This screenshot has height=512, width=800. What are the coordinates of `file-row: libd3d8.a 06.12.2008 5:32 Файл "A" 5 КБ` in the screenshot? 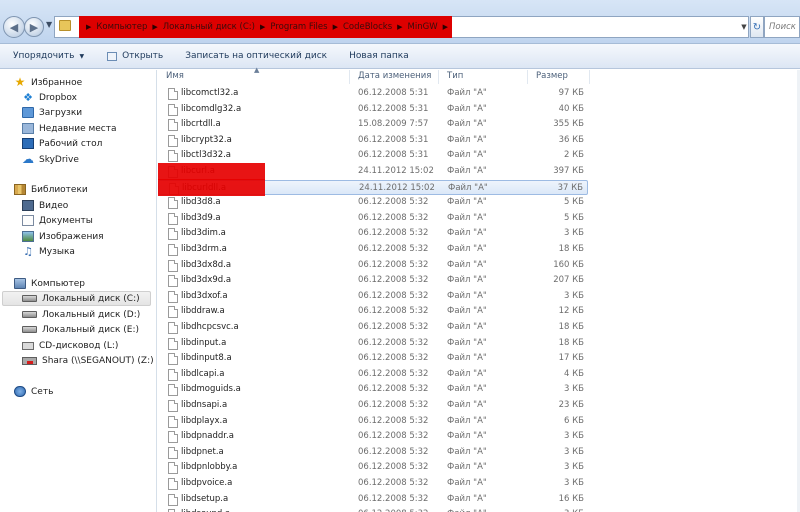 It's located at (373, 202).